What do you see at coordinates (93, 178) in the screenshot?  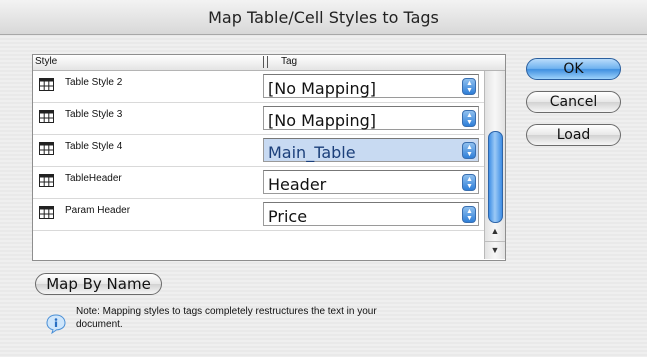 I see `style-name: TableHeader` at bounding box center [93, 178].